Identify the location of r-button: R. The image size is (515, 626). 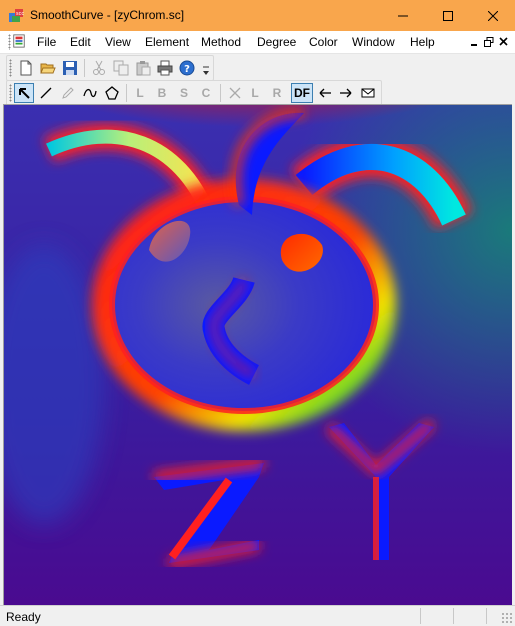
(277, 93).